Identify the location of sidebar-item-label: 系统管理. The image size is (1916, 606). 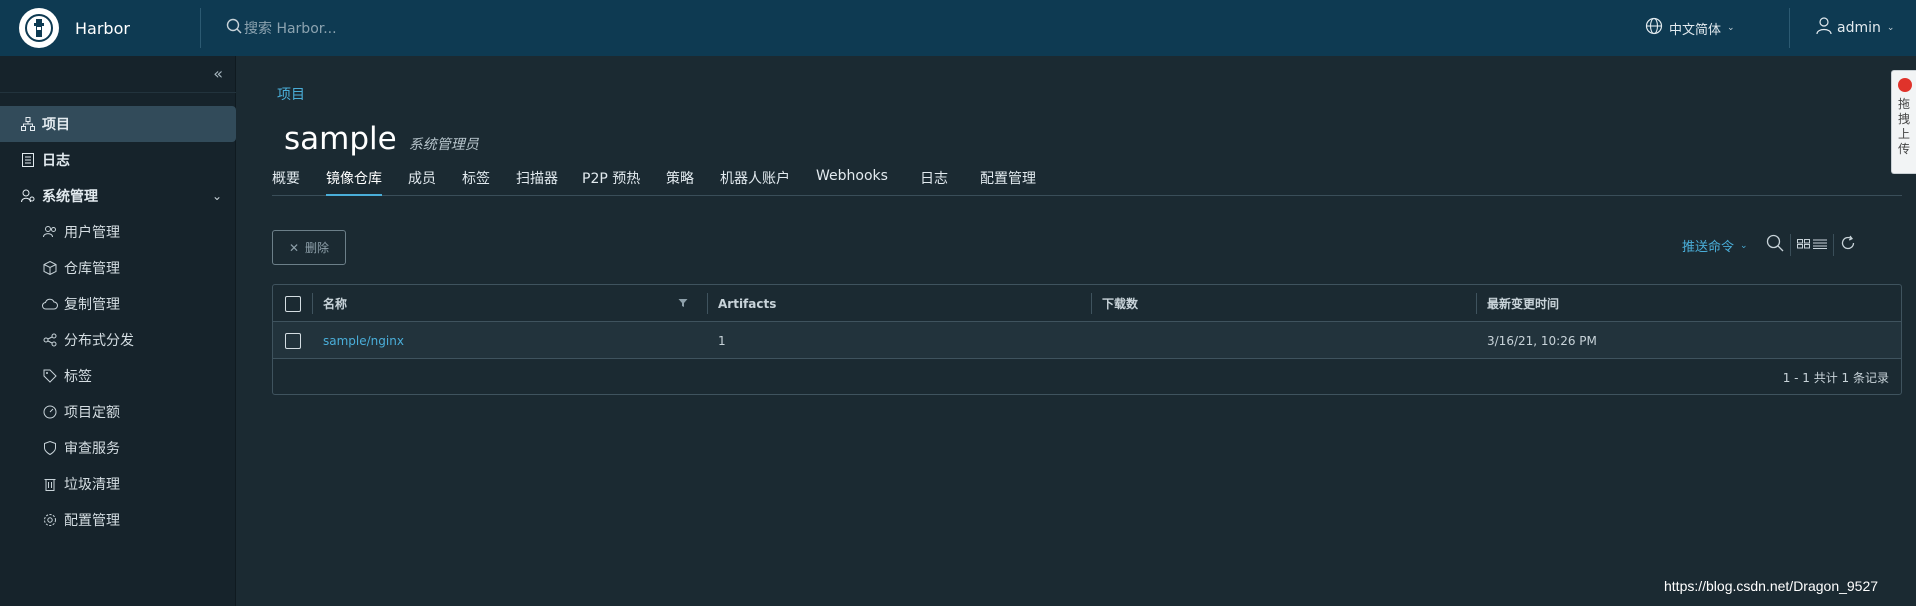
(70, 197).